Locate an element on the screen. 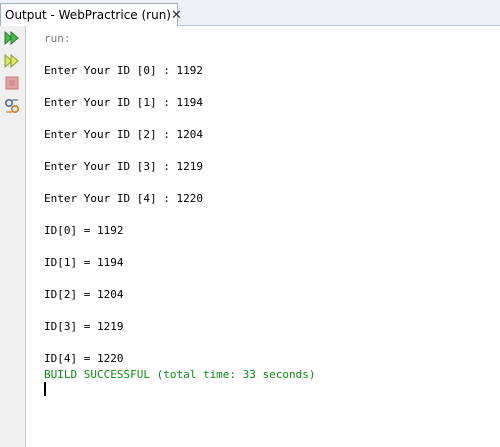  output-tab: Output - WebPractrice (run) ✕ is located at coordinates (91, 14).